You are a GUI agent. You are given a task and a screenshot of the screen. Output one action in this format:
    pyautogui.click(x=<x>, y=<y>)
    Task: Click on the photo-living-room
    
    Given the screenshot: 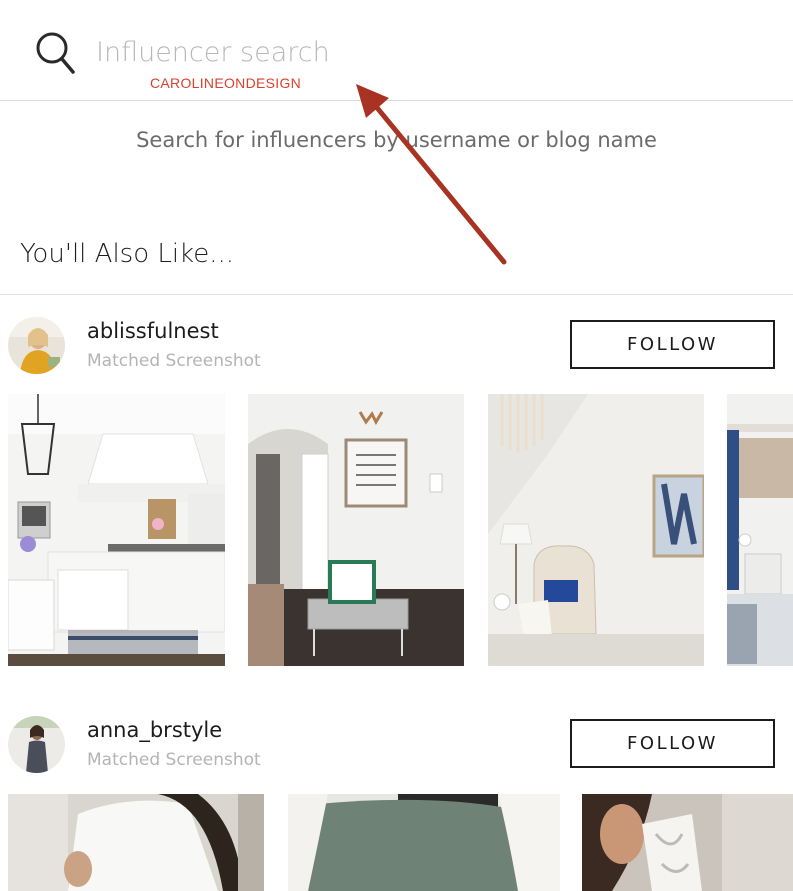 What is the action you would take?
    pyautogui.click(x=596, y=530)
    